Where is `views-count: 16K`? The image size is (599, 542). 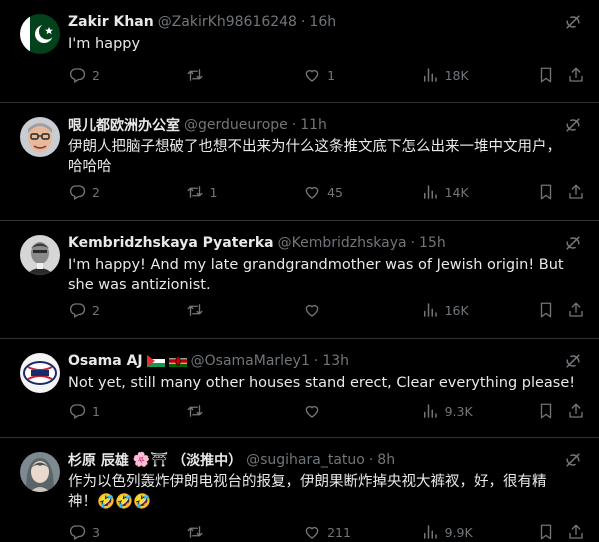
views-count: 16K is located at coordinates (456, 310).